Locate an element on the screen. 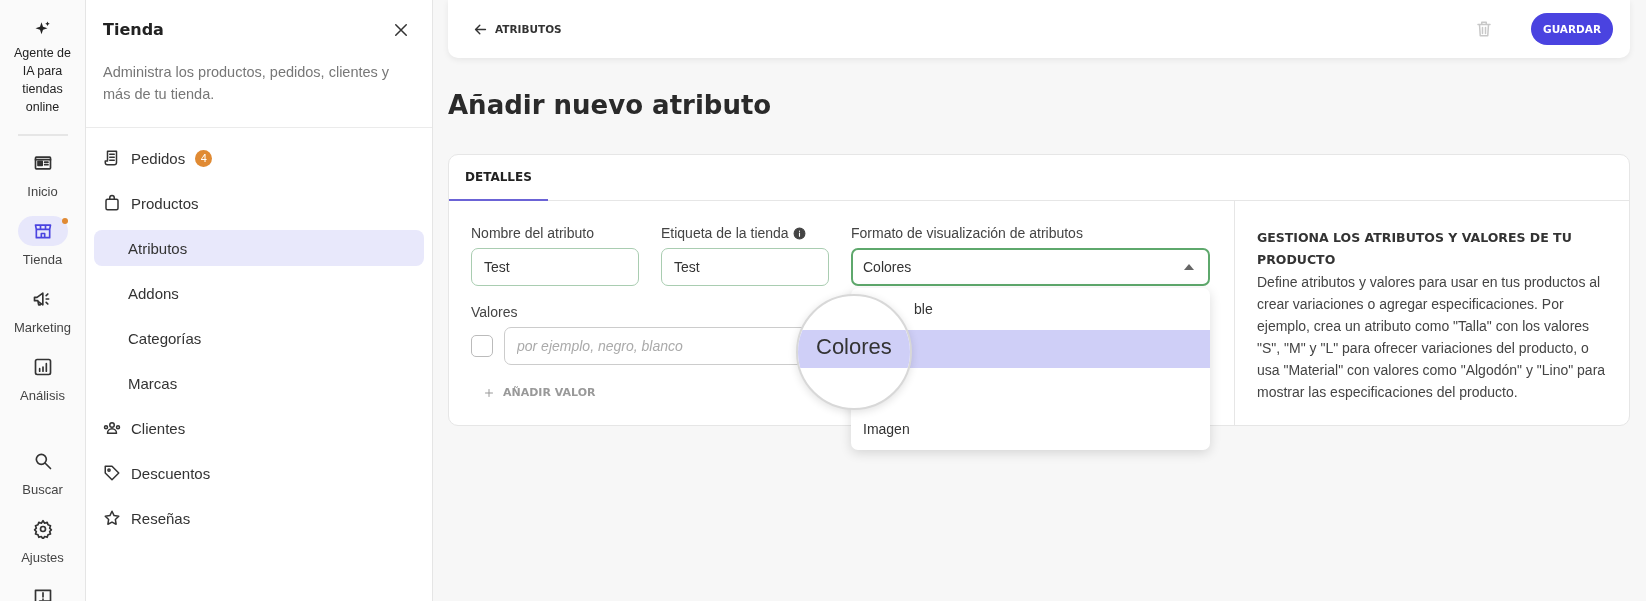 This screenshot has width=1646, height=601. tab: DETALLES is located at coordinates (498, 178).